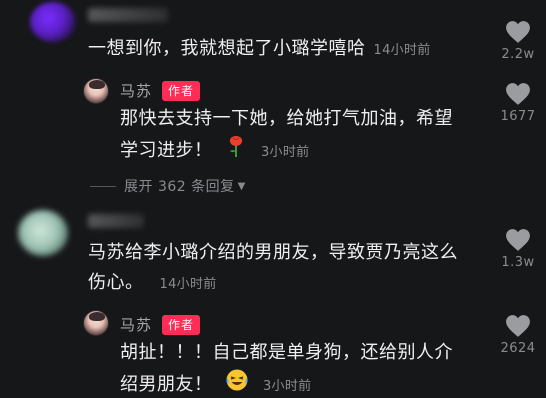 The image size is (546, 398). I want to click on reply-text: 那快去支持一下她，给她打气加油，希望 学习进步！ 3小时前, so click(286, 136).